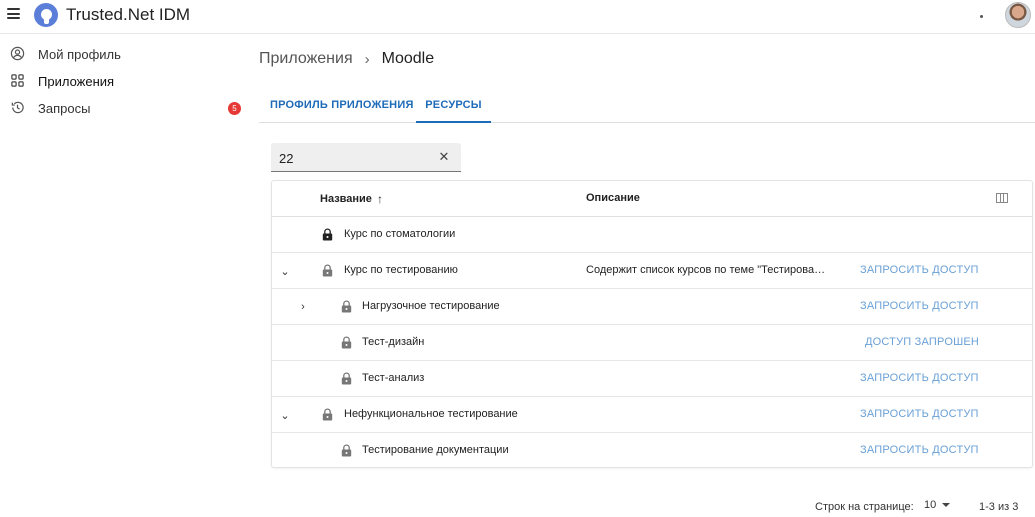 This screenshot has height=517, width=1035. I want to click on column-header-name: Название ↑, so click(351, 199).